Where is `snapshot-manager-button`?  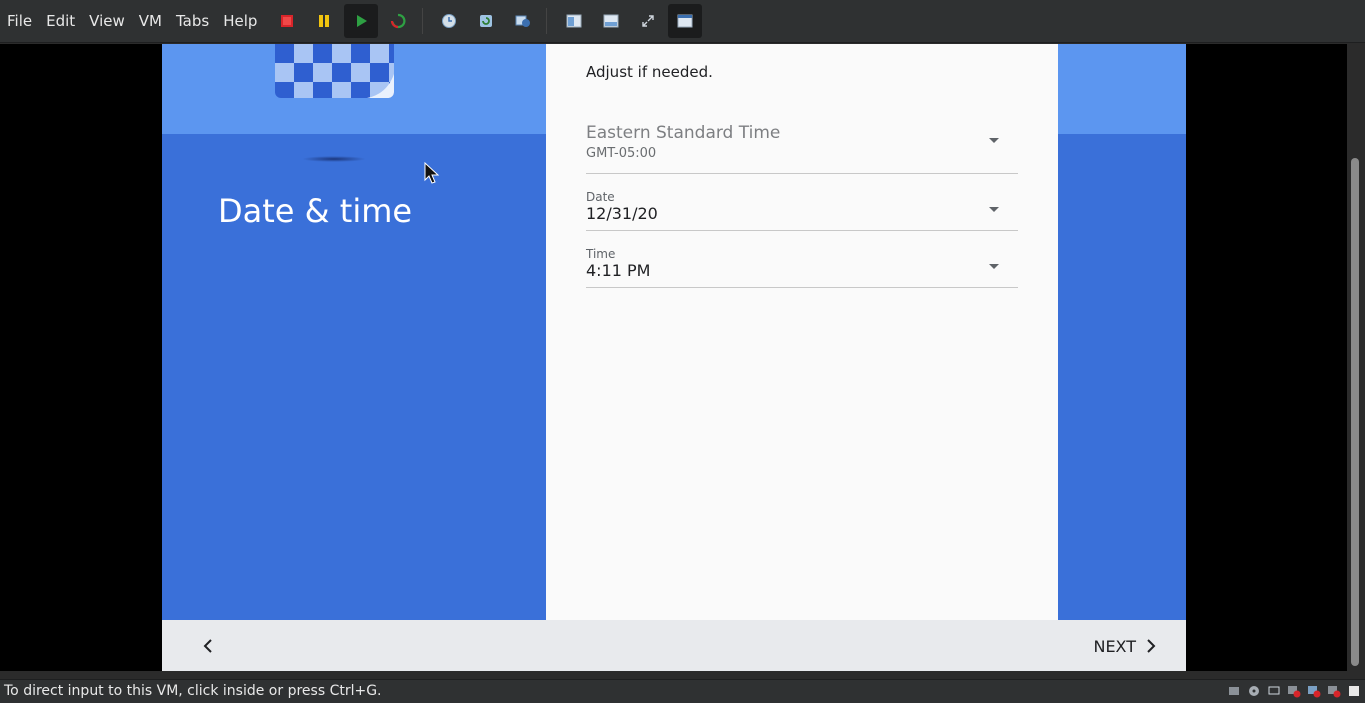 snapshot-manager-button is located at coordinates (523, 21).